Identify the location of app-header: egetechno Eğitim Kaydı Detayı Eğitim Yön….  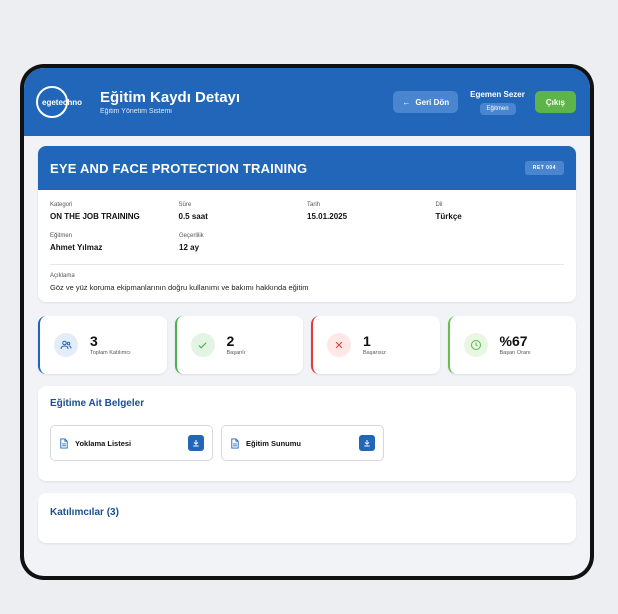
(307, 102).